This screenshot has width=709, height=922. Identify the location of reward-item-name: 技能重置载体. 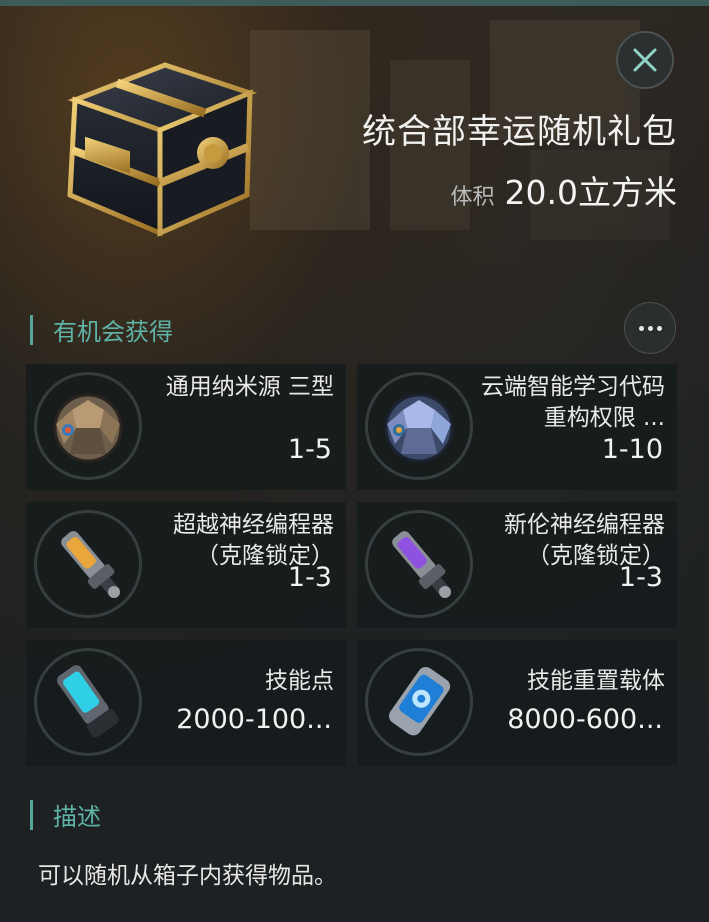
(596, 681).